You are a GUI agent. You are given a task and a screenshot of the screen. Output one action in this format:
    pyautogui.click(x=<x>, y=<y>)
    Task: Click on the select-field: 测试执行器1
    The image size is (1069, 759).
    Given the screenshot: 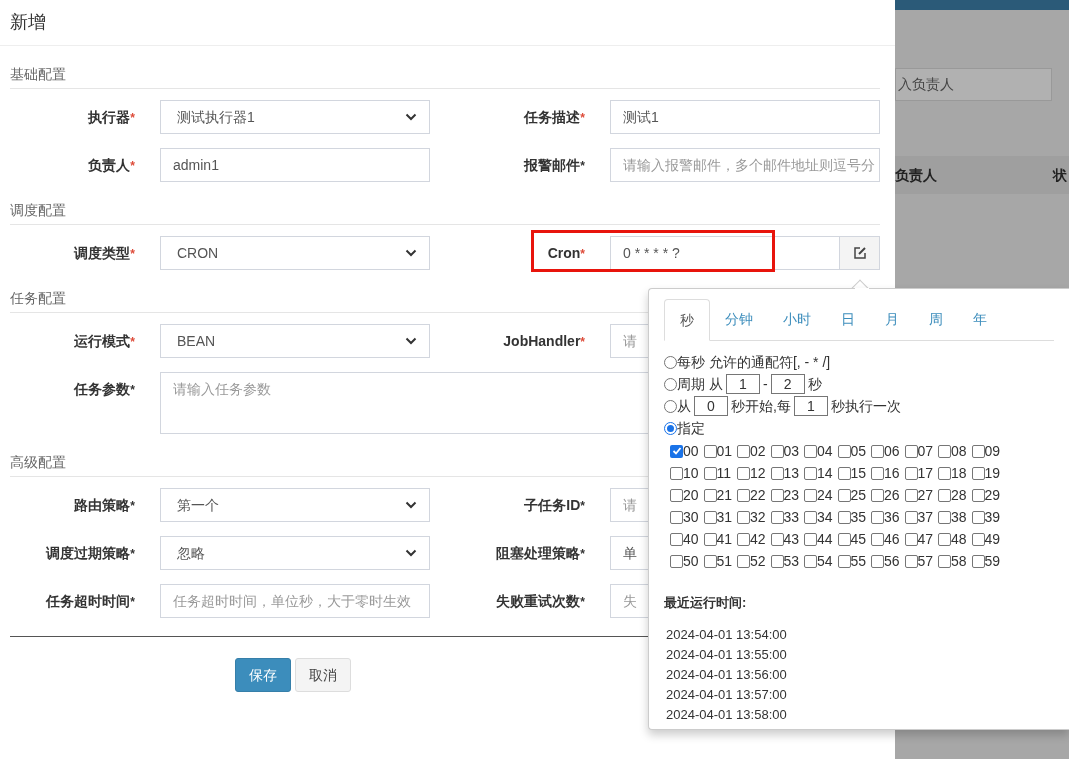 What is the action you would take?
    pyautogui.click(x=295, y=117)
    